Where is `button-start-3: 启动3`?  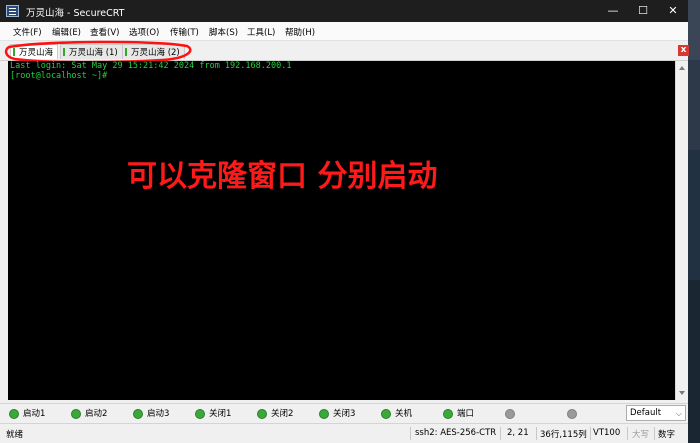 button-start-3: 启动3 is located at coordinates (151, 414).